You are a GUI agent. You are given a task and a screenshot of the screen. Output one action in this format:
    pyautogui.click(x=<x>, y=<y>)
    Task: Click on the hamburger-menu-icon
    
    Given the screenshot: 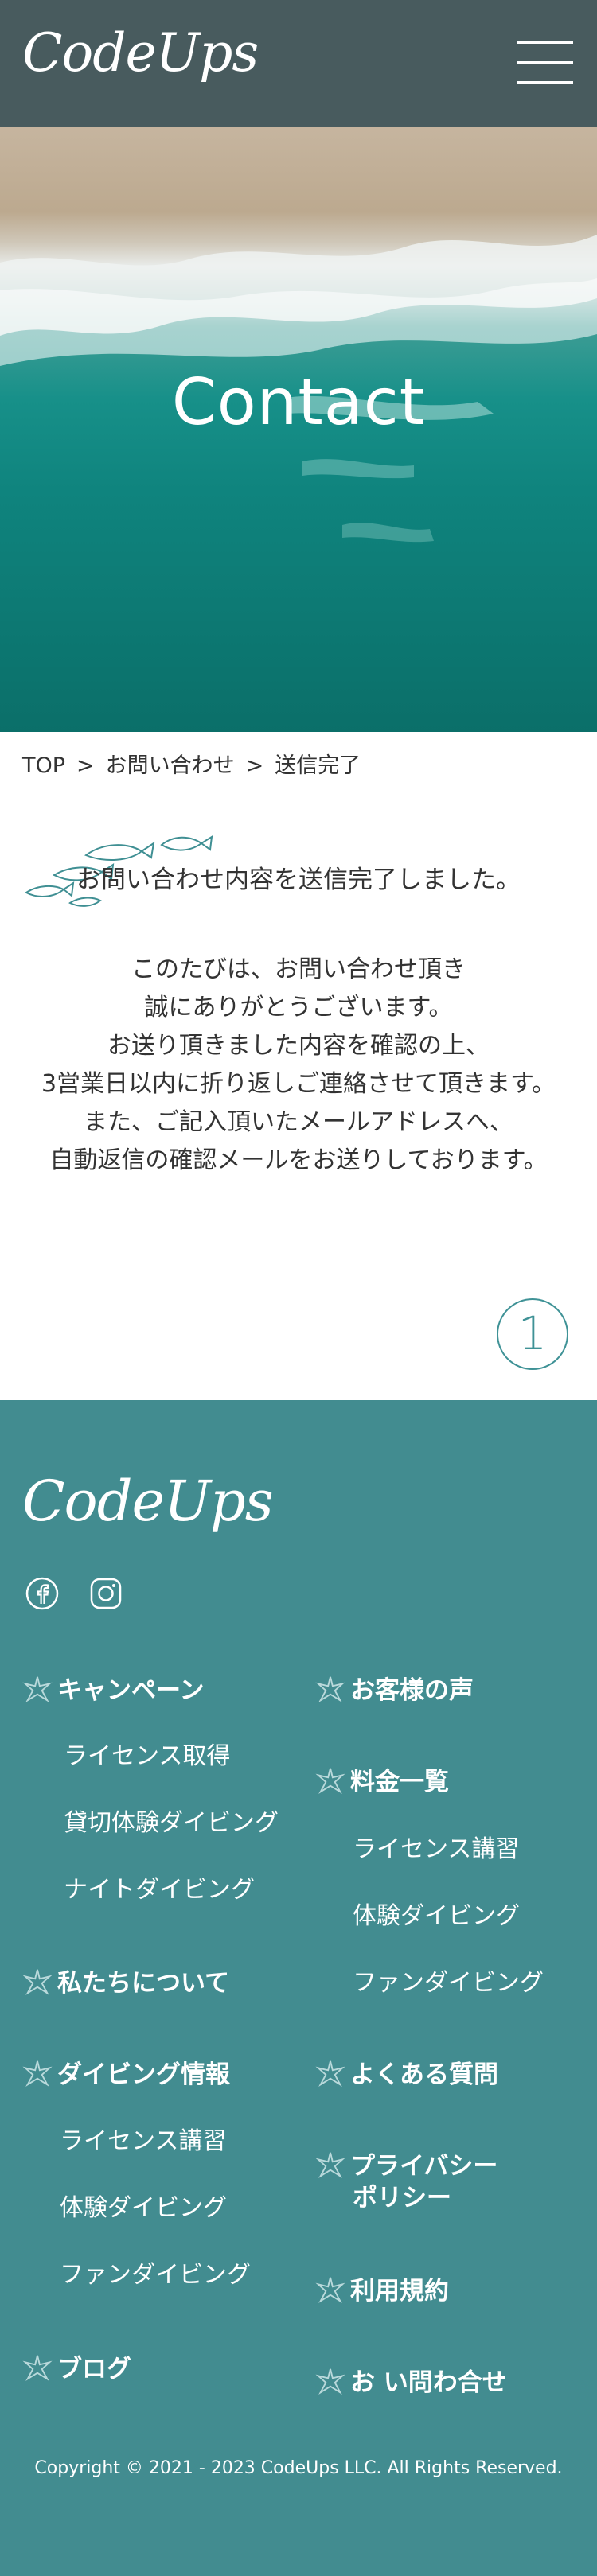 What is the action you would take?
    pyautogui.click(x=545, y=63)
    